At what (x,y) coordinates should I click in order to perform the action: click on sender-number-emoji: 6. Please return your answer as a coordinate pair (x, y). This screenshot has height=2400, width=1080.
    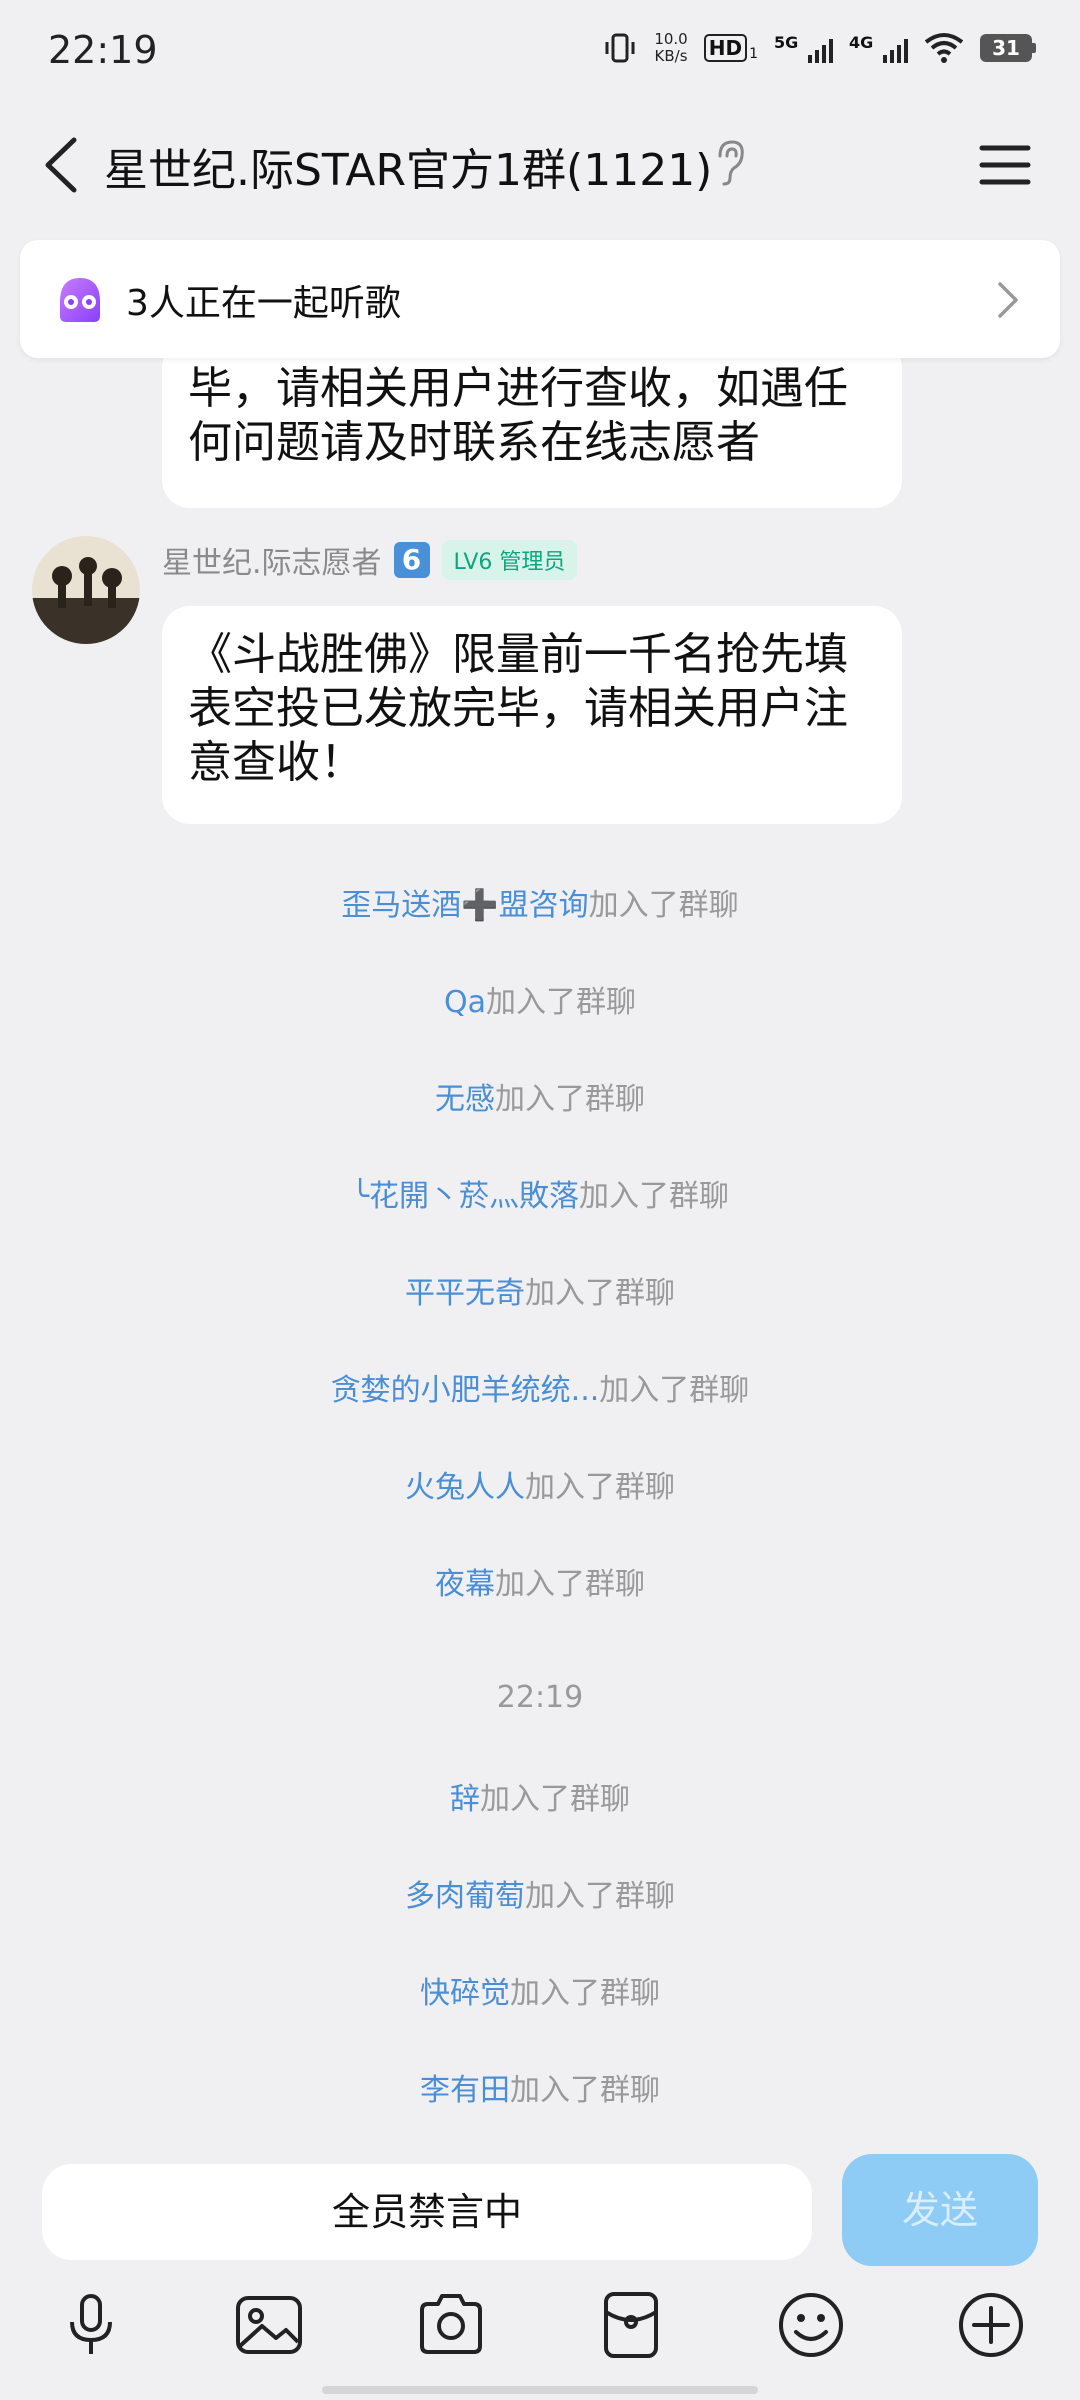
    Looking at the image, I should click on (411, 560).